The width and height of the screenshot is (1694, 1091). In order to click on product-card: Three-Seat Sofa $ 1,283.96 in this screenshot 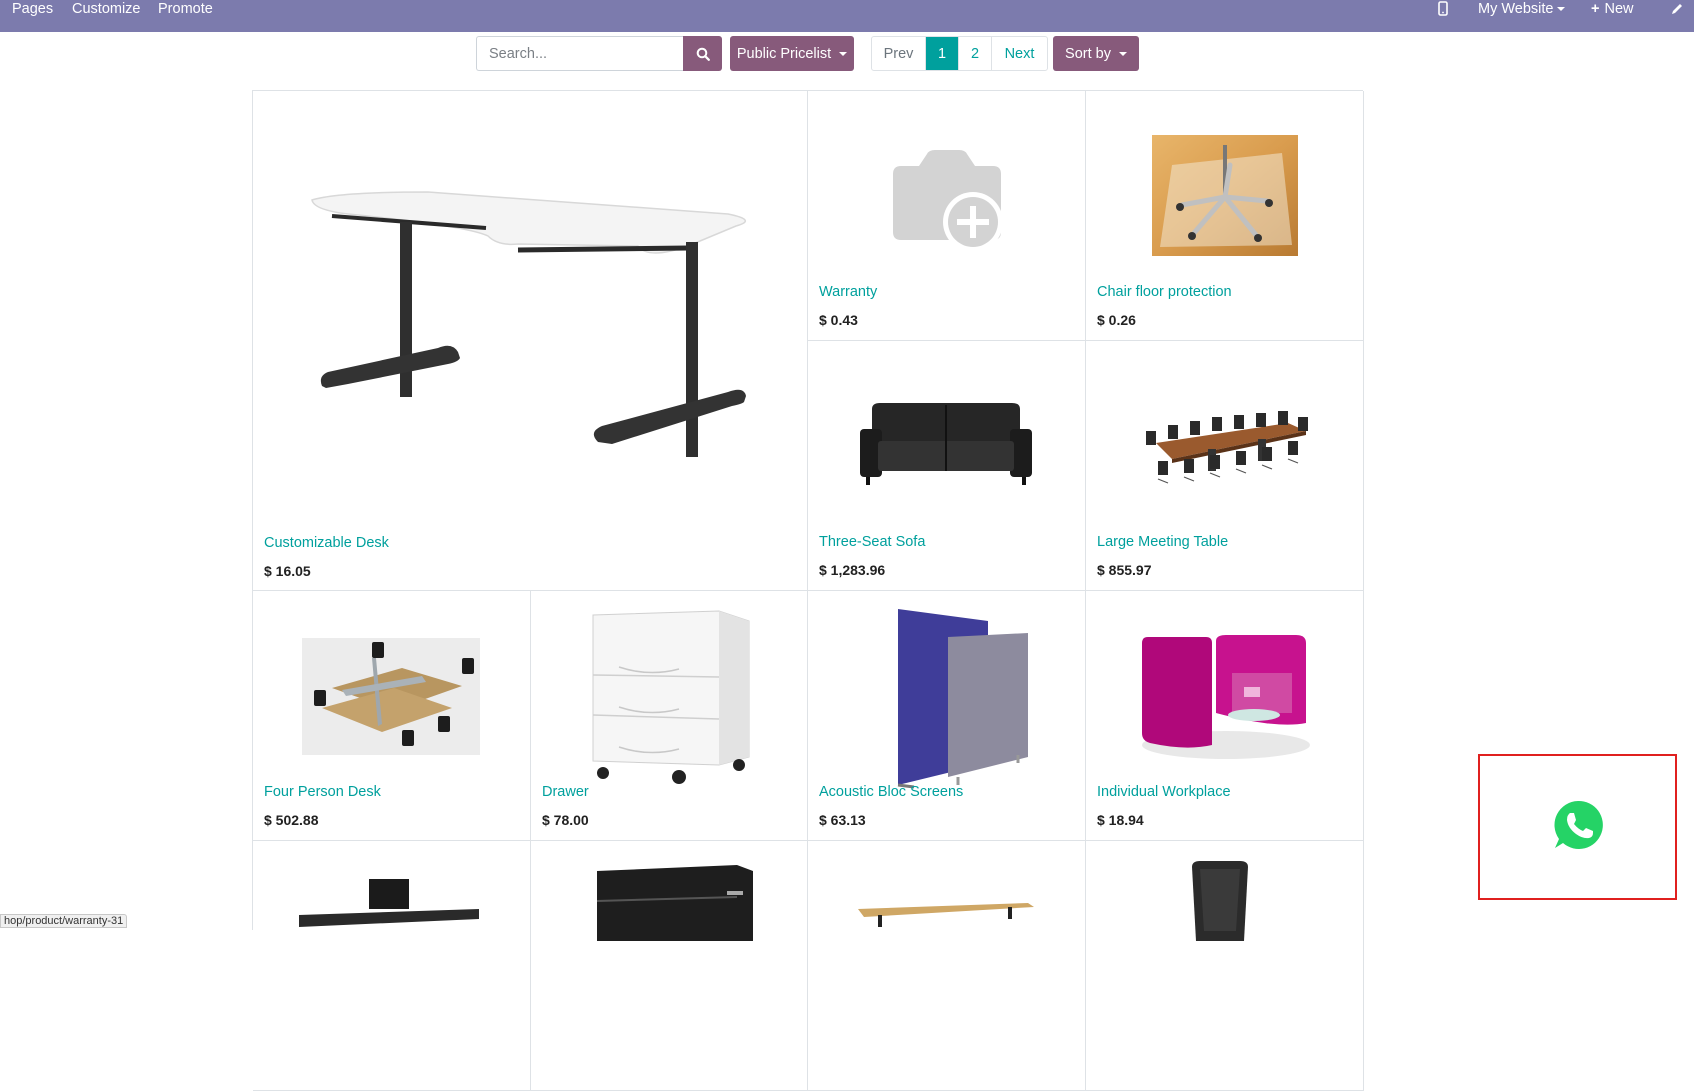, I will do `click(947, 466)`.